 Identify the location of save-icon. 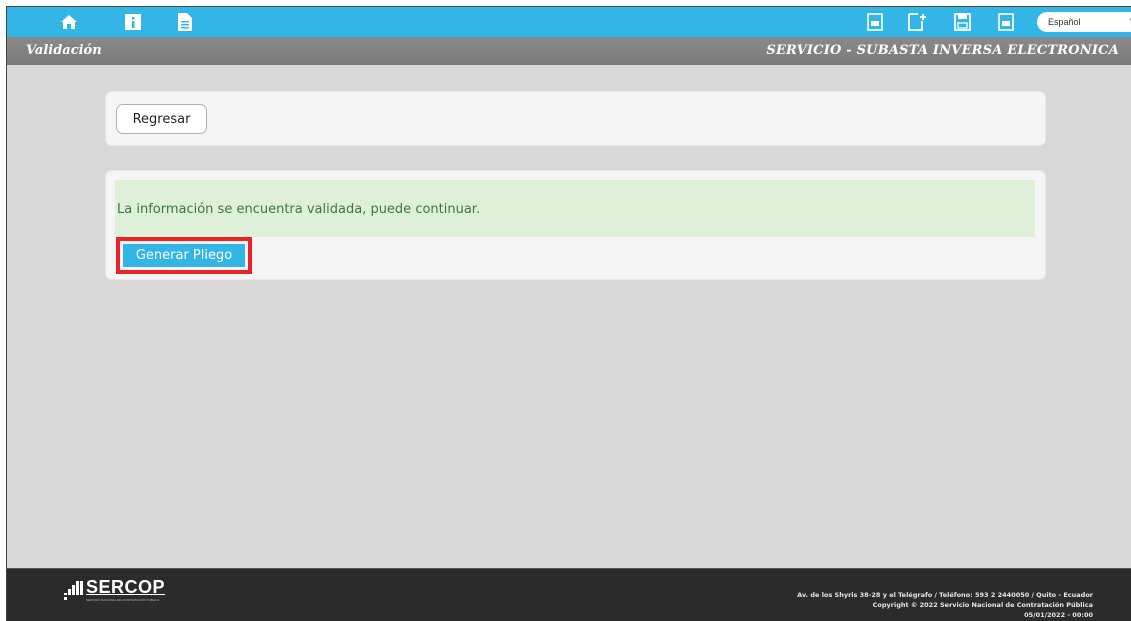
(962, 22).